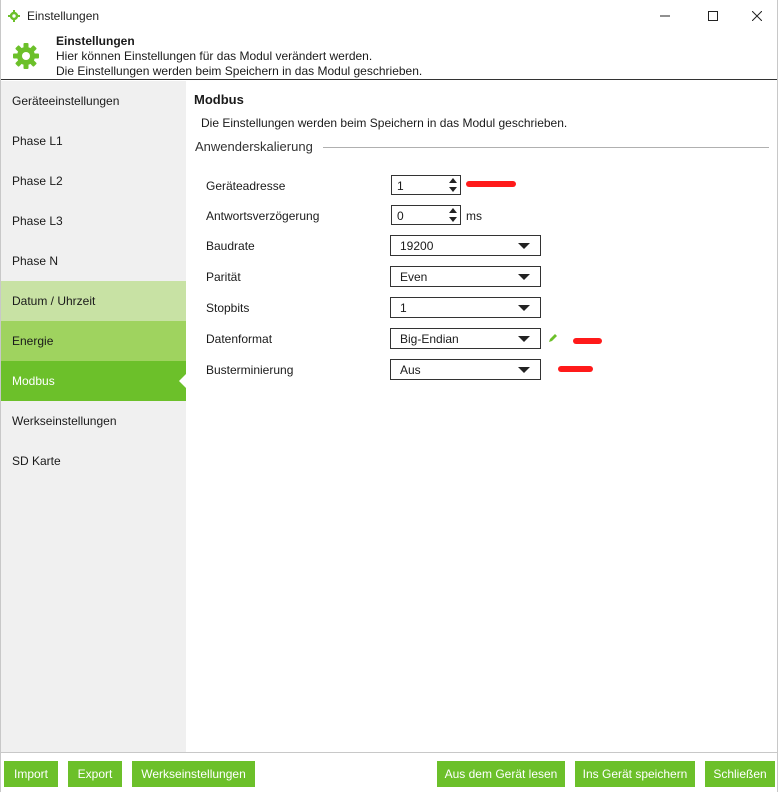 This screenshot has height=792, width=778. I want to click on minimize-button, so click(665, 16).